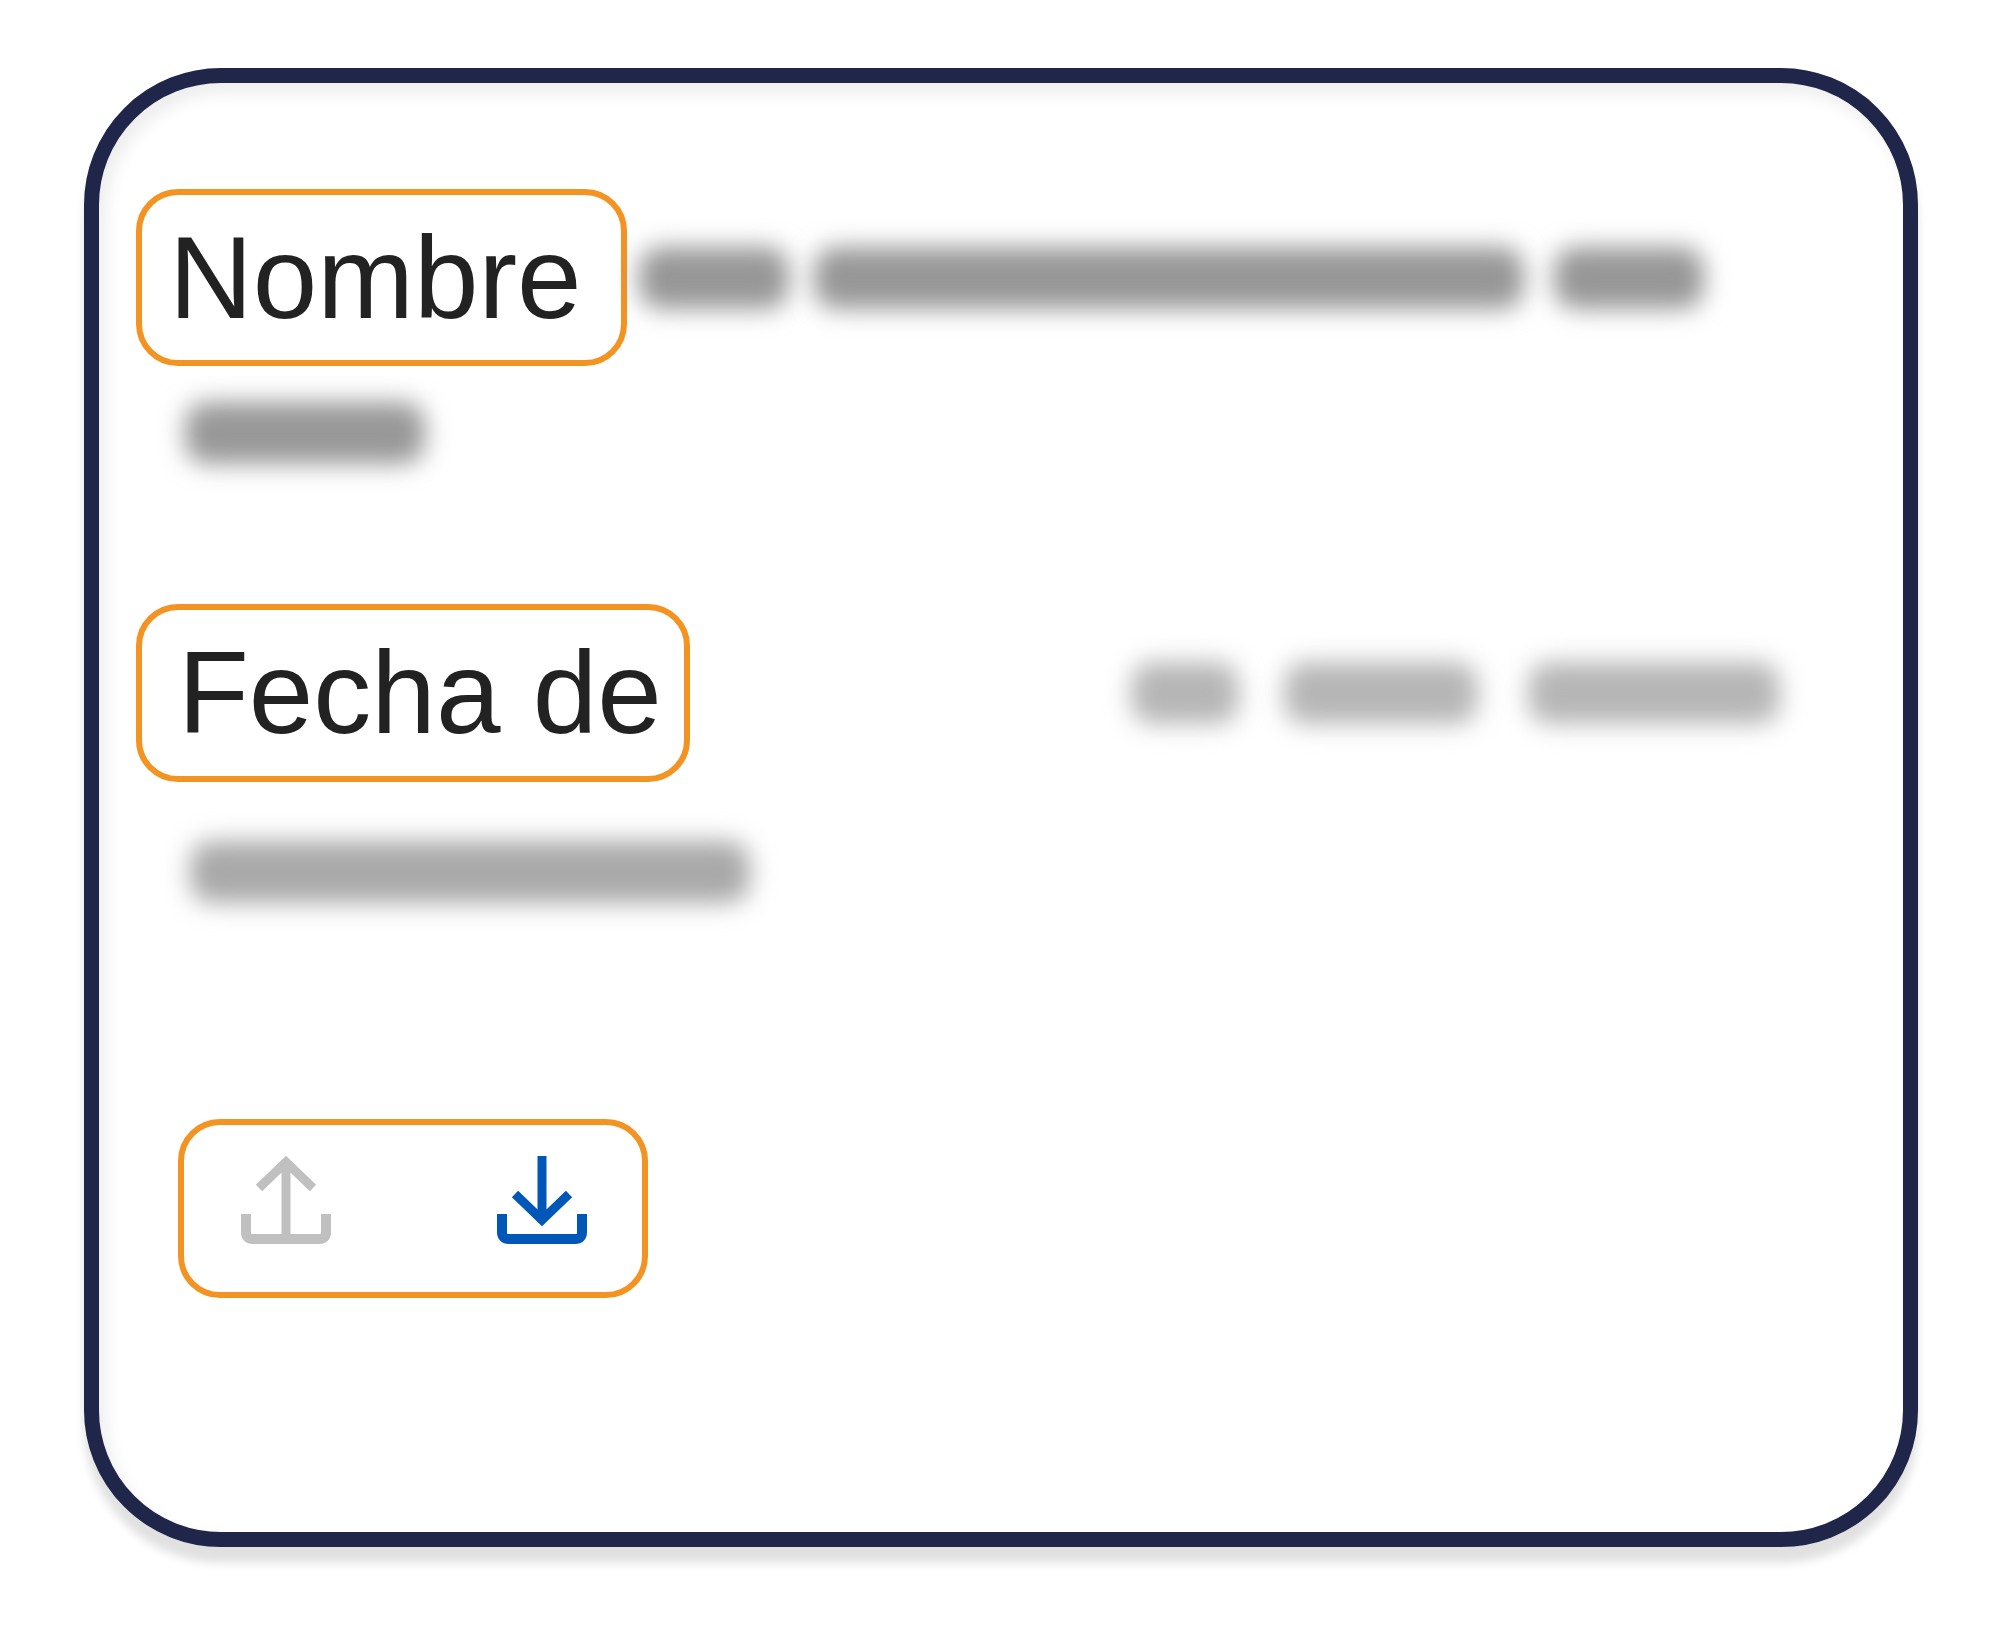  Describe the element at coordinates (542, 1200) in the screenshot. I see `download-icon` at that location.